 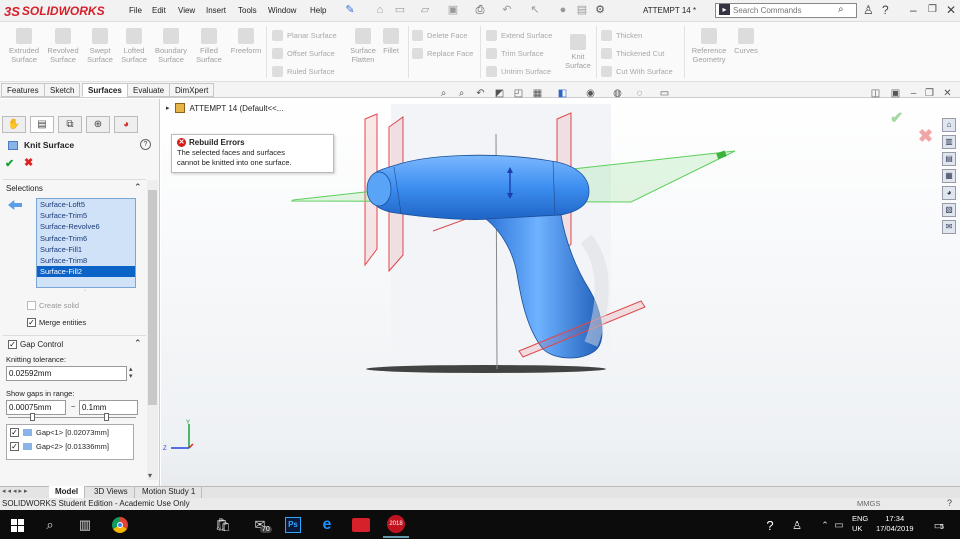 I want to click on custom-properties-icon: ▧, so click(x=949, y=210).